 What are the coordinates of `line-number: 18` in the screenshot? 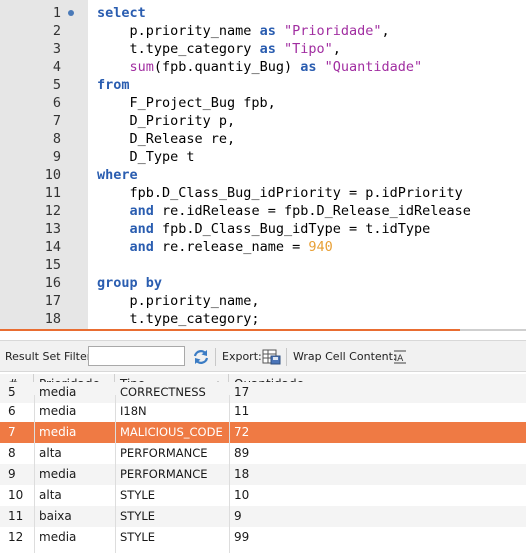 It's located at (52, 319).